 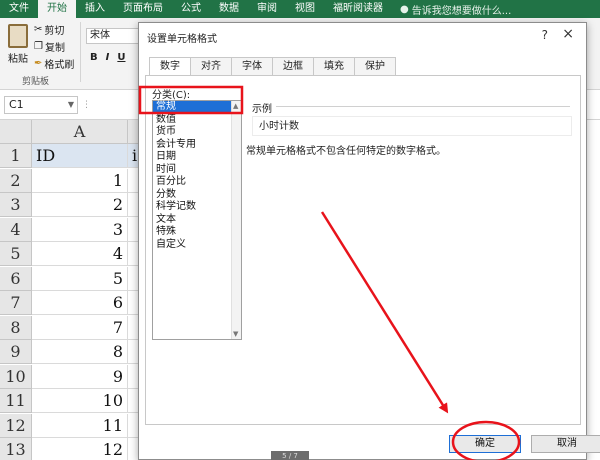 What do you see at coordinates (412, 126) in the screenshot?
I see `sample-value: 小时计数` at bounding box center [412, 126].